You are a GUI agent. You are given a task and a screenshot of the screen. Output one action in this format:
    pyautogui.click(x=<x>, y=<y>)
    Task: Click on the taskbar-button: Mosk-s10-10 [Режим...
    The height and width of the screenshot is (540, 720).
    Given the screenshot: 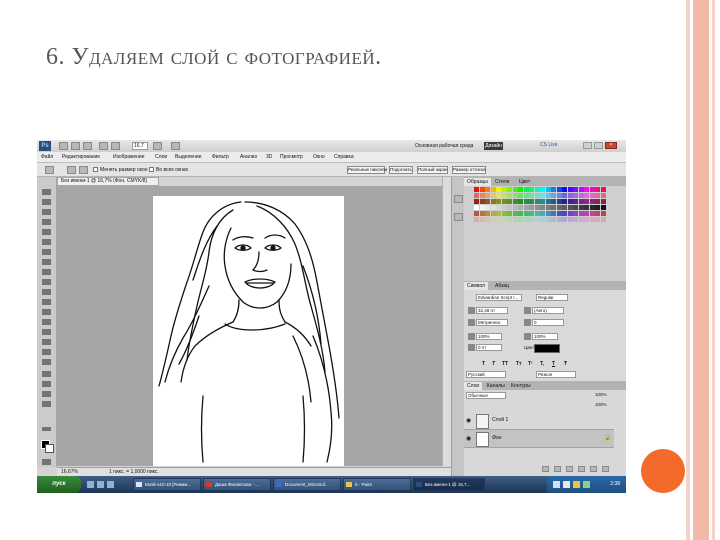 What is the action you would take?
    pyautogui.click(x=167, y=484)
    